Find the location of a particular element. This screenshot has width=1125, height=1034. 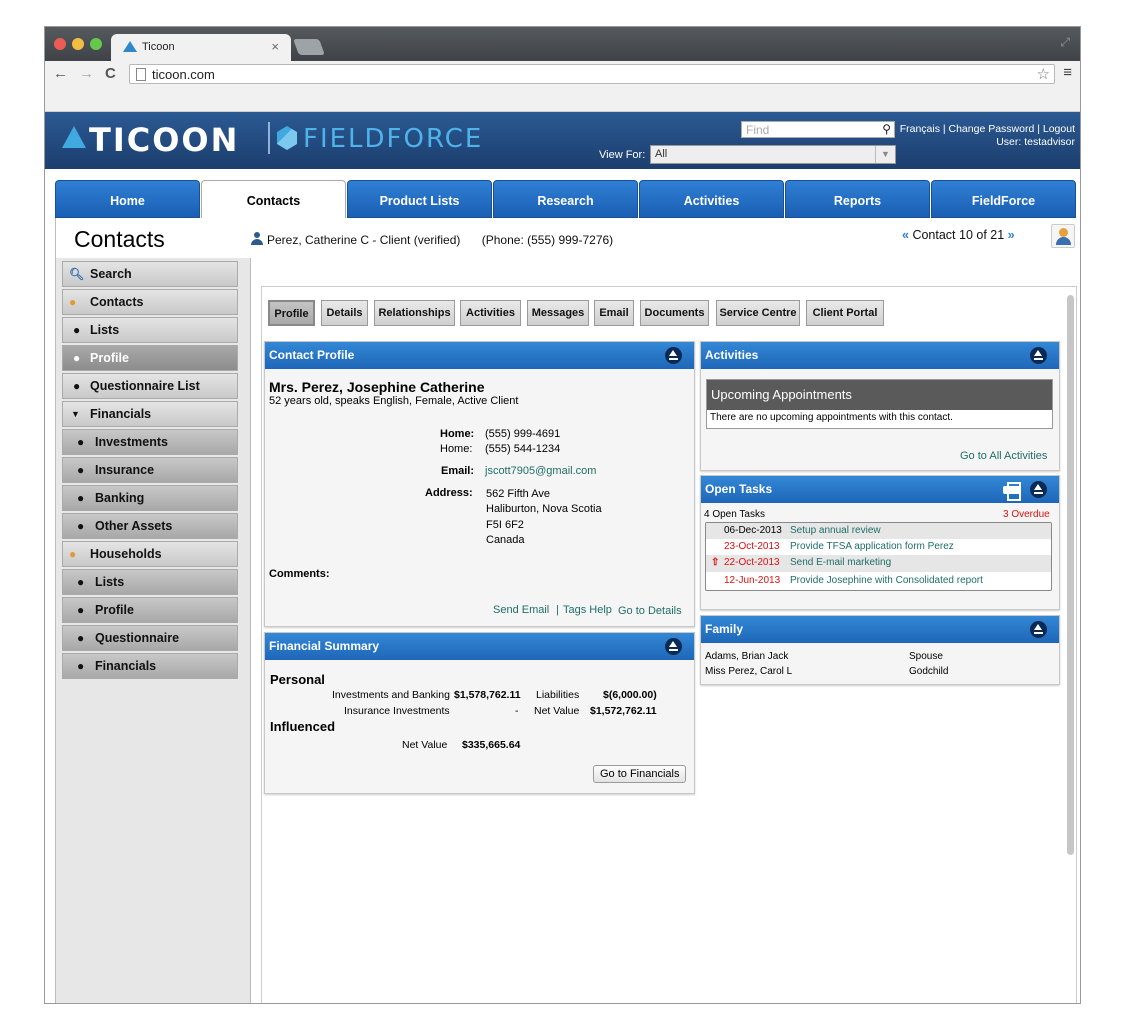

go-to-details-link: Go to Details is located at coordinates (650, 611).